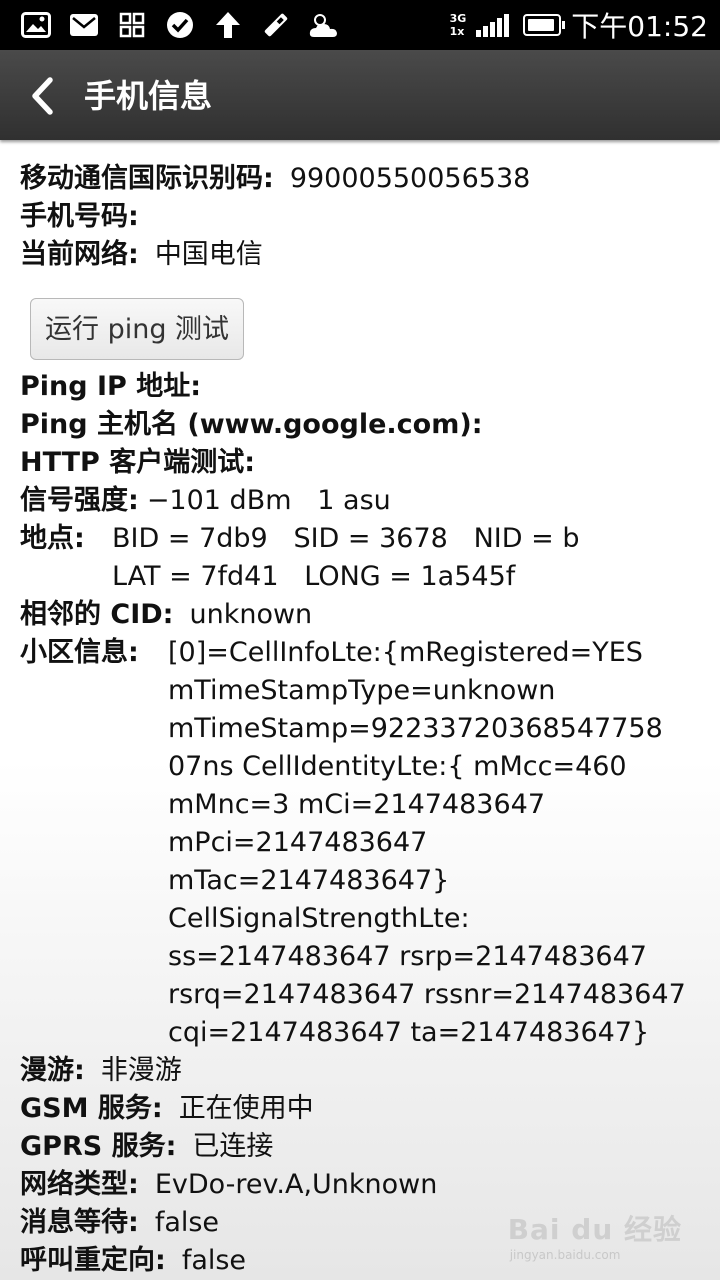 This screenshot has width=720, height=1280. I want to click on roaming-value: 非漫游, so click(141, 1070).